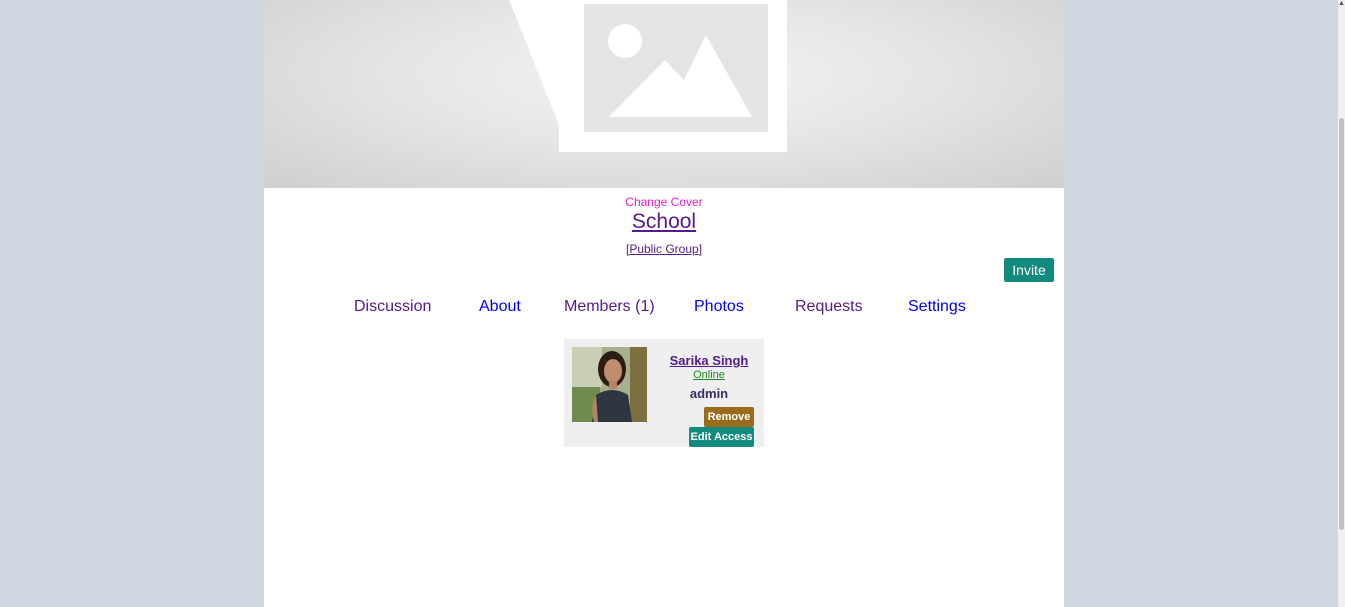 The height and width of the screenshot is (607, 1345). Describe the element at coordinates (392, 307) in the screenshot. I see `tab-discussion: Discussion` at that location.